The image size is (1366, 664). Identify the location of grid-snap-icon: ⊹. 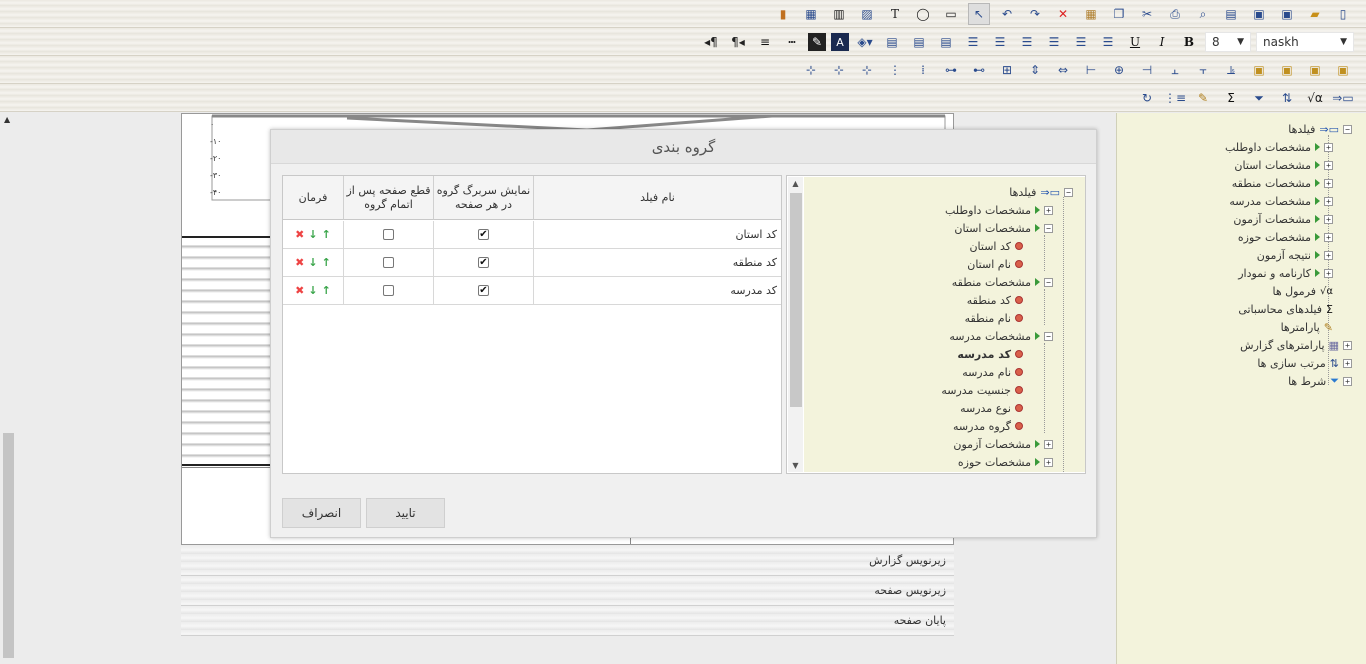
(811, 70).